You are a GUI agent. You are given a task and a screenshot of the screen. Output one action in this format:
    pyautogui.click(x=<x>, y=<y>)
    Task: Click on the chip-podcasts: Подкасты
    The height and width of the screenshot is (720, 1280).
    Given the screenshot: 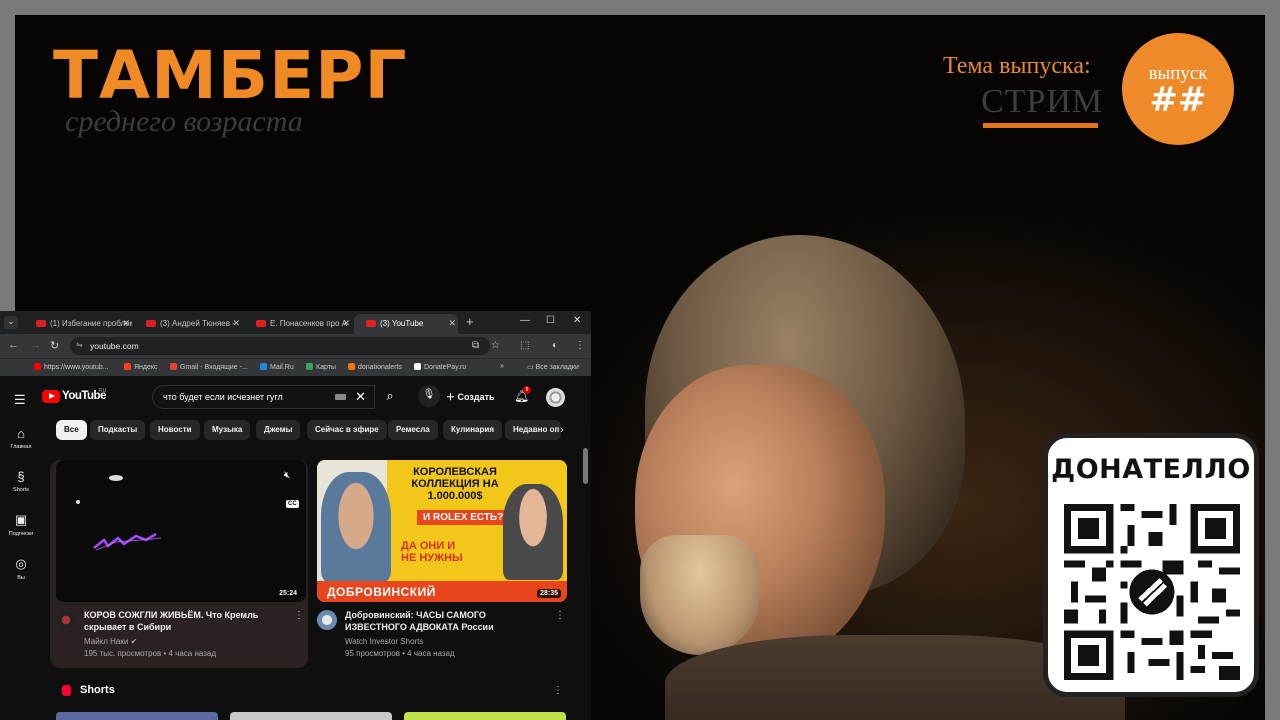 What is the action you would take?
    pyautogui.click(x=118, y=430)
    